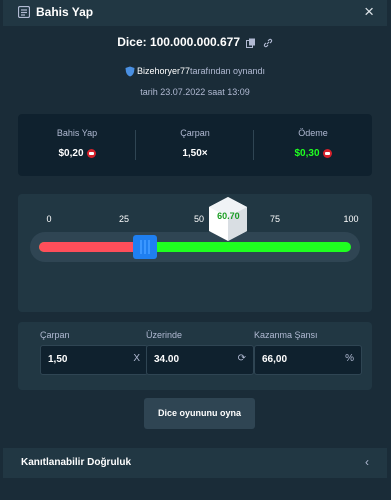 This screenshot has width=391, height=500. I want to click on field-label: Kazanma Şansı, so click(286, 335).